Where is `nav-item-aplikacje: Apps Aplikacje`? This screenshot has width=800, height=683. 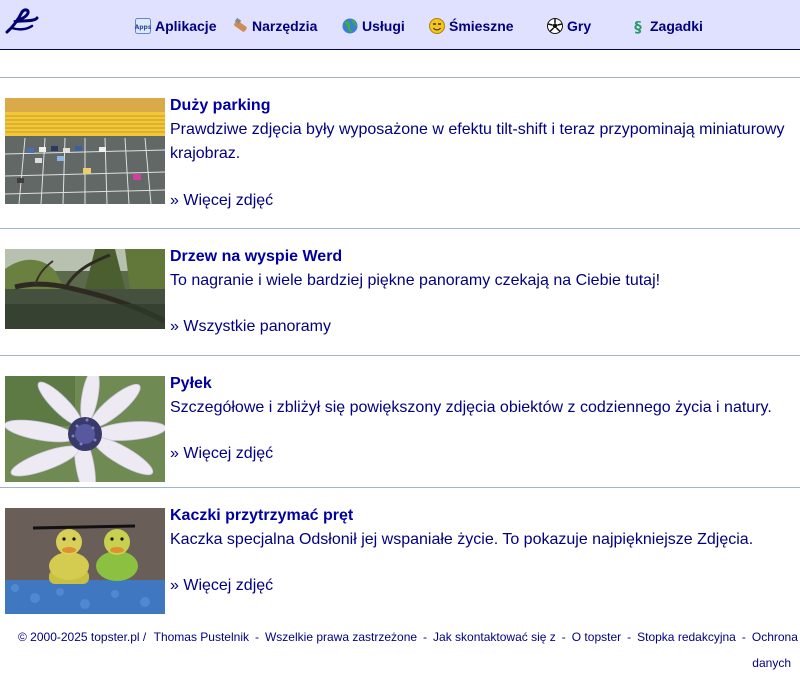 nav-item-aplikacje: Apps Aplikacje is located at coordinates (175, 26).